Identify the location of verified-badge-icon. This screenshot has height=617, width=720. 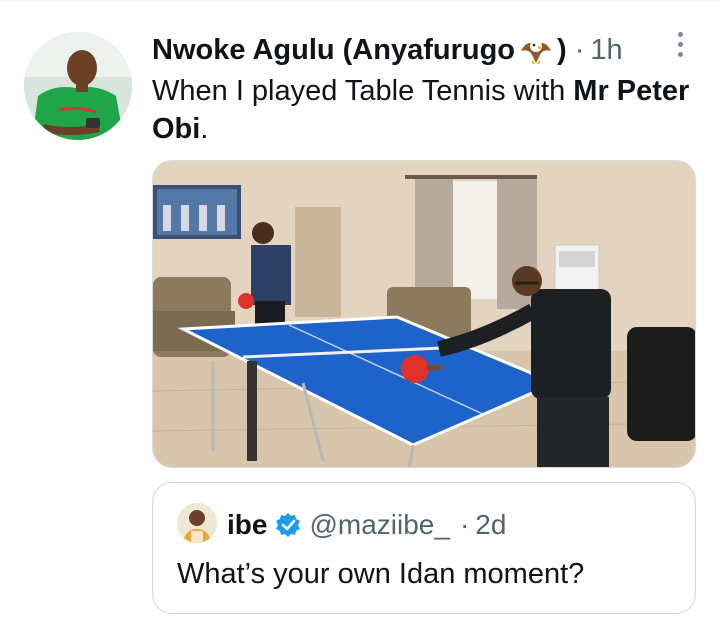
(288, 525).